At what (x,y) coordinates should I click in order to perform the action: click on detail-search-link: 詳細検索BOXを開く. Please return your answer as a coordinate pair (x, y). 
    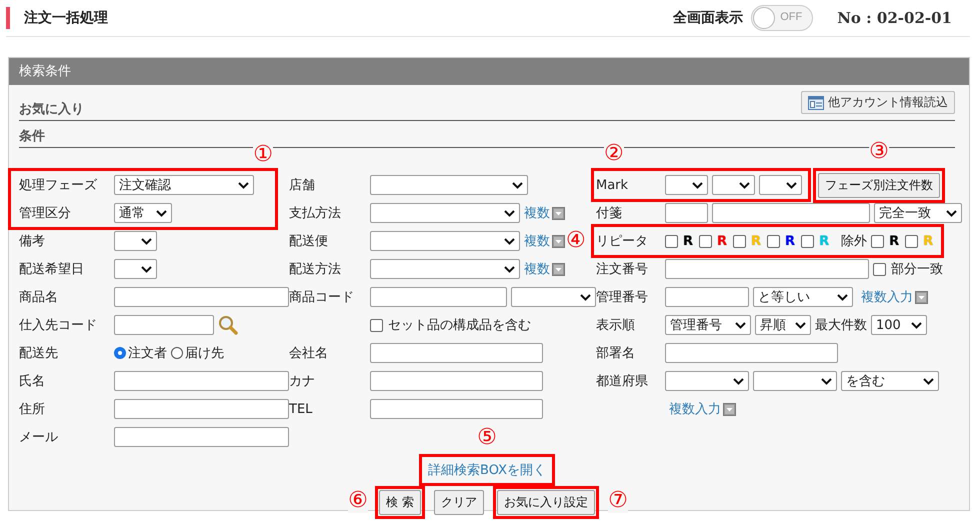
    Looking at the image, I should click on (487, 470).